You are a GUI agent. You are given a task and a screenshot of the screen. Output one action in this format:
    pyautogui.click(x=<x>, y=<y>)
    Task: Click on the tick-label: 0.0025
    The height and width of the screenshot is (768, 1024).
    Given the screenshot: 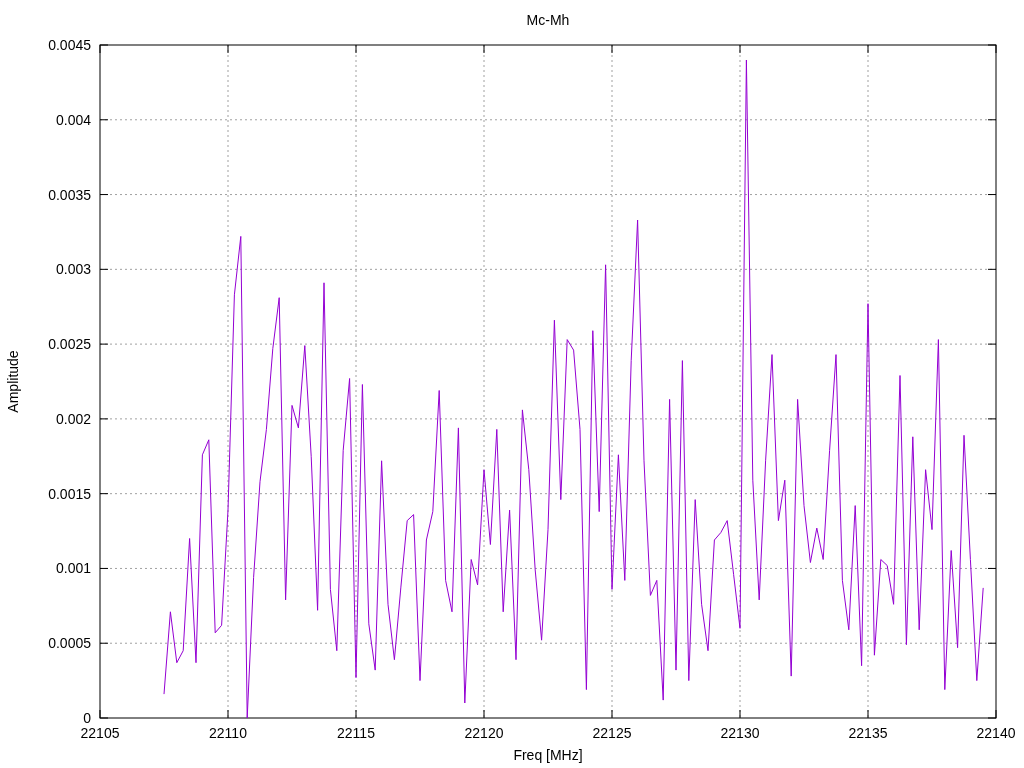 What is the action you would take?
    pyautogui.click(x=69, y=344)
    